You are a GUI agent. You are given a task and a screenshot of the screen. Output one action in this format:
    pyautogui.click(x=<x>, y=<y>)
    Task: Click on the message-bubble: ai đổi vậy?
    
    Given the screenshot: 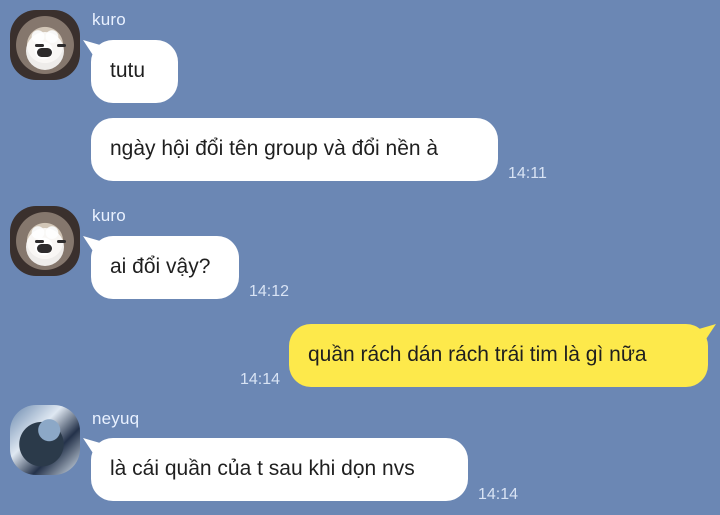 What is the action you would take?
    pyautogui.click(x=165, y=267)
    